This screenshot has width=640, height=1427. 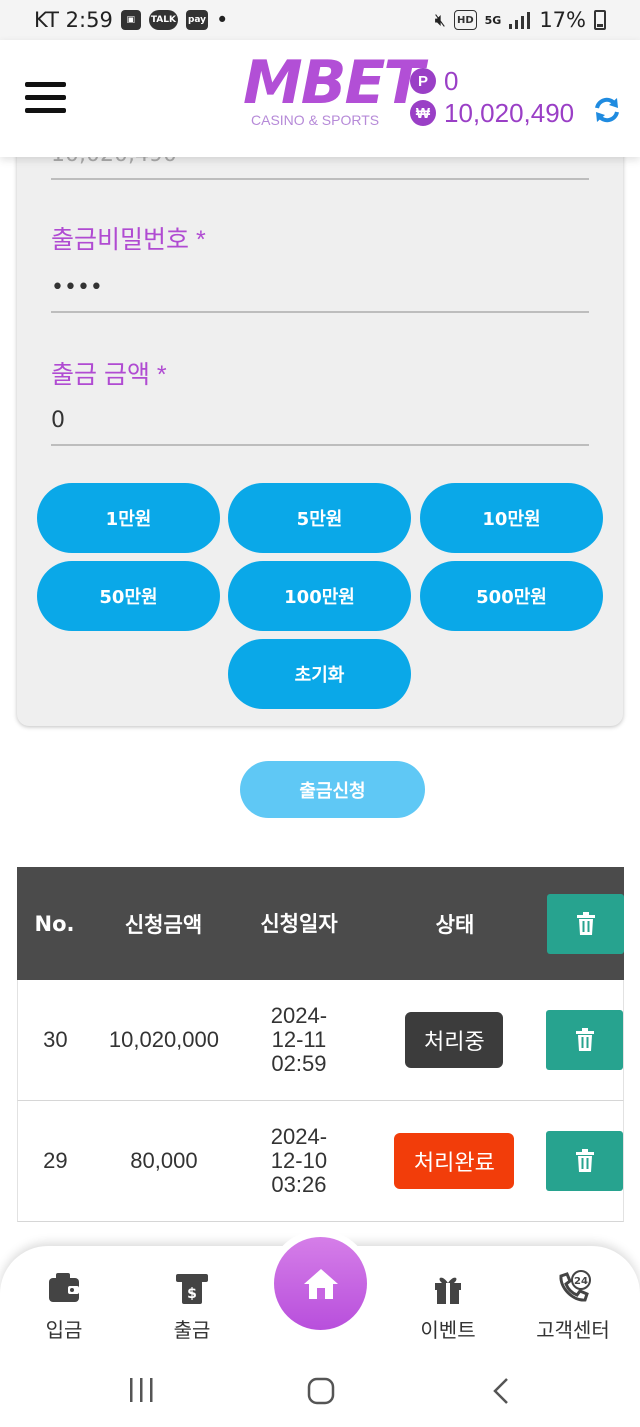 What do you see at coordinates (573, 1306) in the screenshot?
I see `nav-support: 24 고객센터` at bounding box center [573, 1306].